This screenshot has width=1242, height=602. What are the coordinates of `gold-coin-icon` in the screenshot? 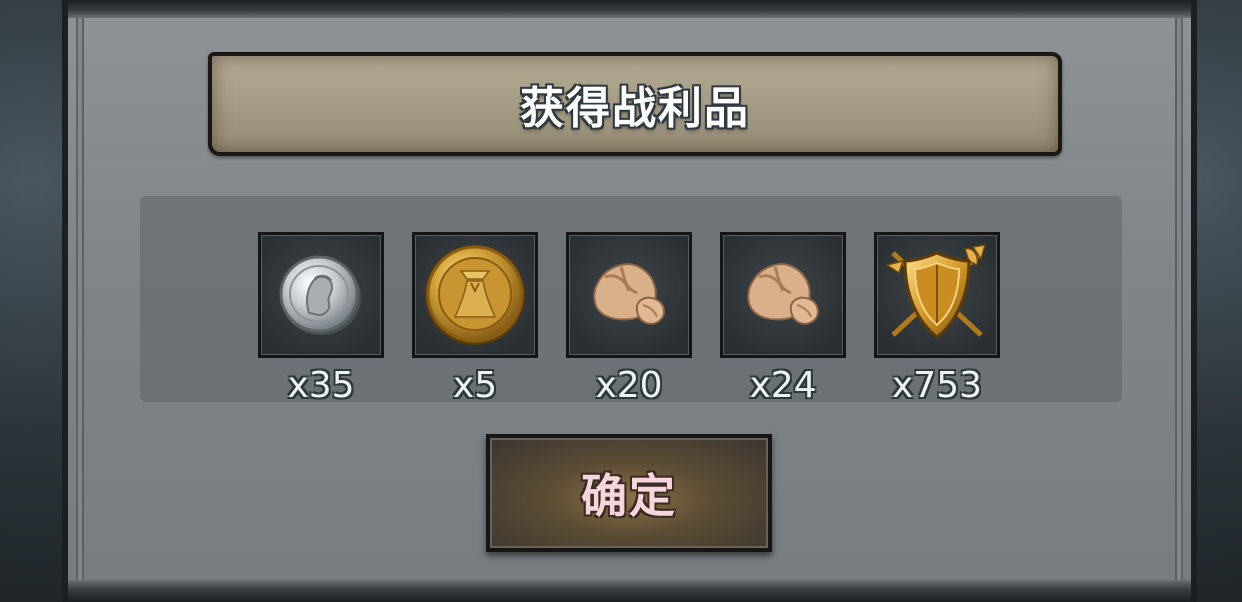 It's located at (475, 295).